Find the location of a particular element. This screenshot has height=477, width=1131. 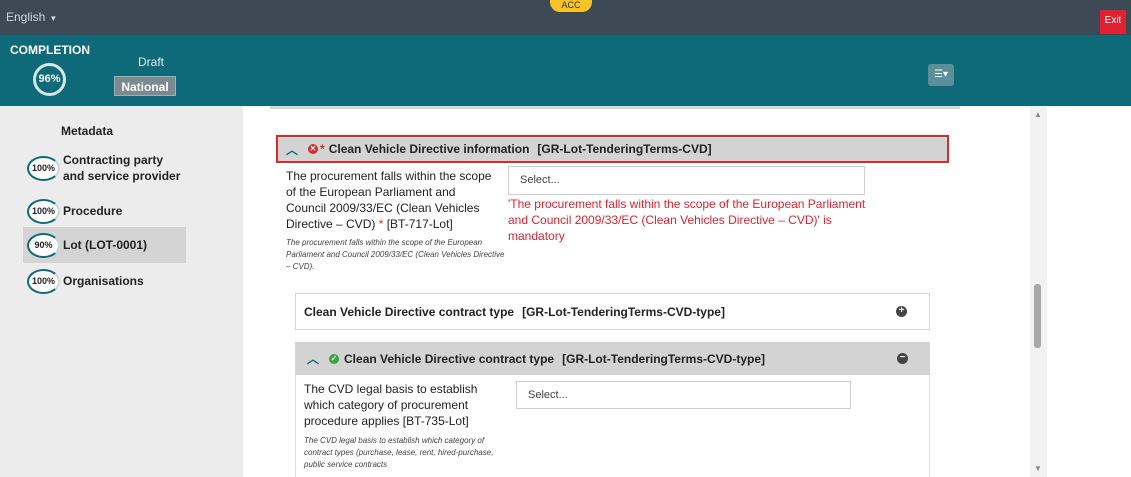

progress-ring-icon: 90% is located at coordinates (43, 245).